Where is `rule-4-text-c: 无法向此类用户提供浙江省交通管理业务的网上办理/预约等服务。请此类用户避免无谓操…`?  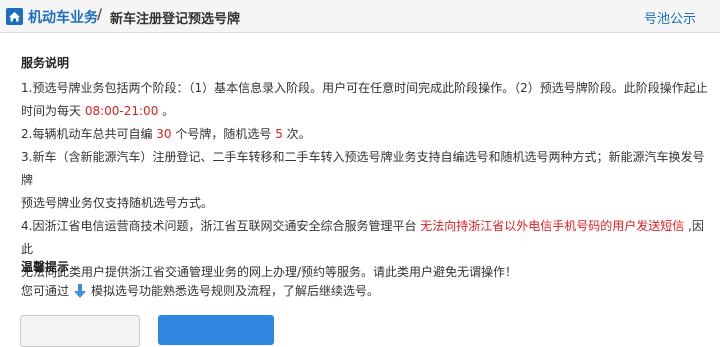
rule-4-text-c: 无法向此类用户提供浙江省交通管理业务的网上办理/预约等服务。请此类用户避免无谓操… is located at coordinates (269, 272).